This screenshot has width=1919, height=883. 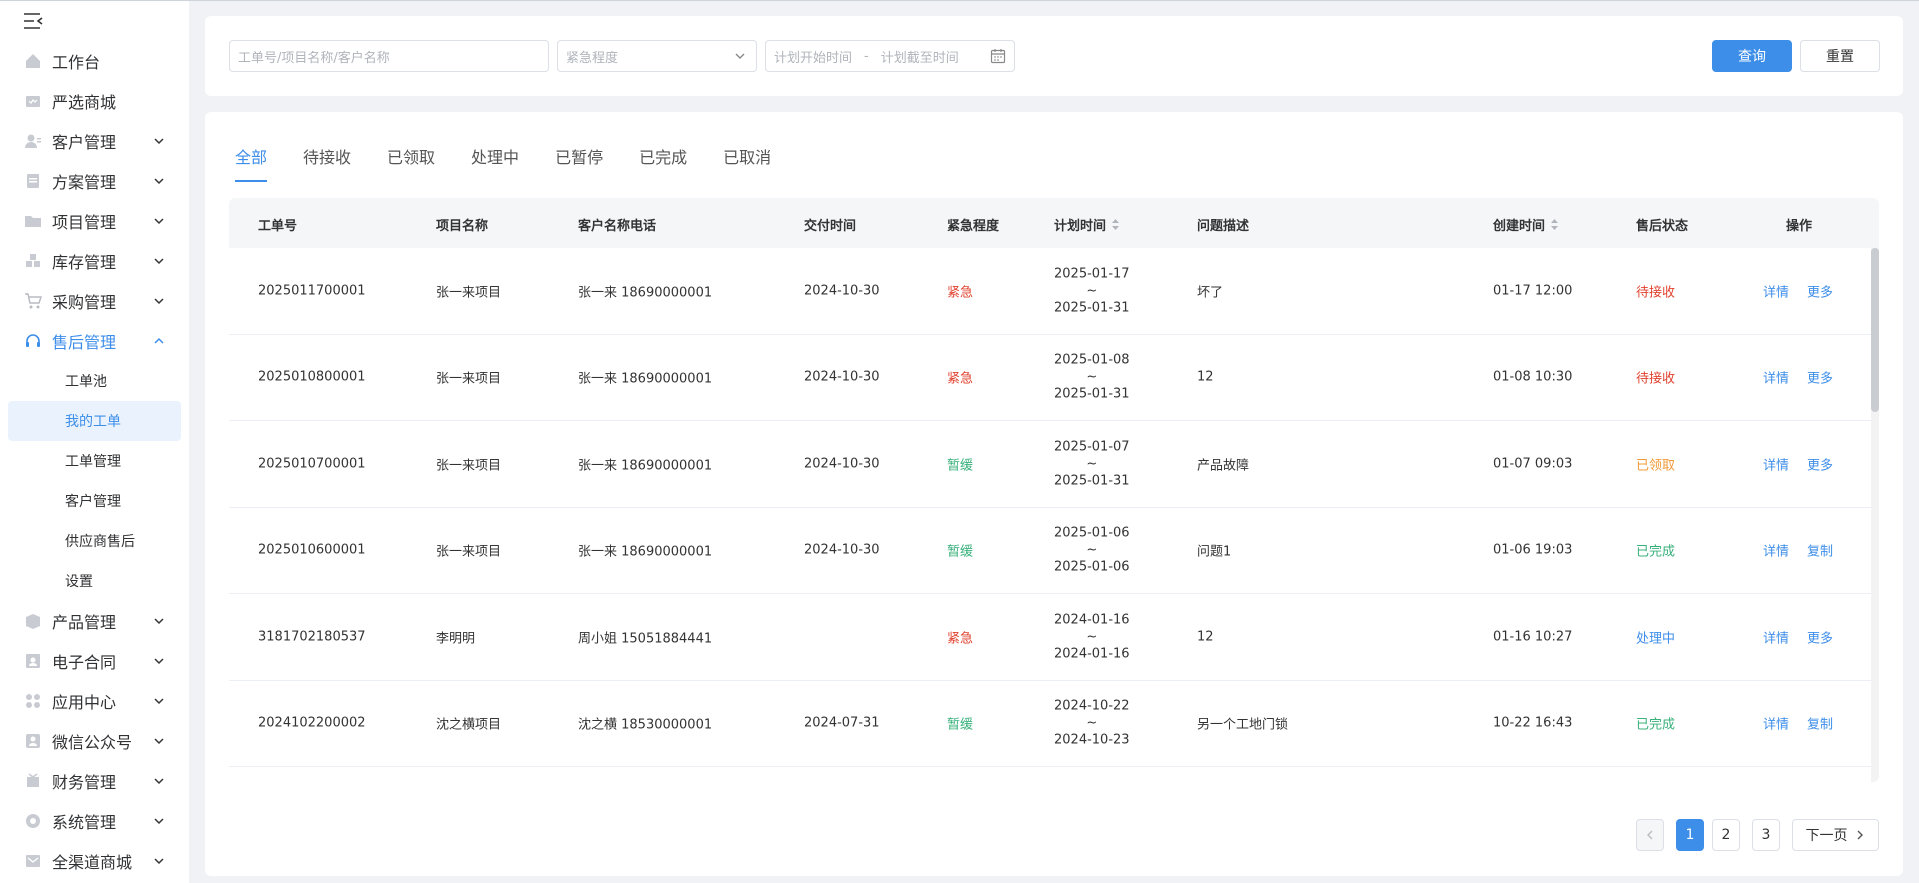 What do you see at coordinates (84, 262) in the screenshot?
I see `sidebar-item-label: 库存管理` at bounding box center [84, 262].